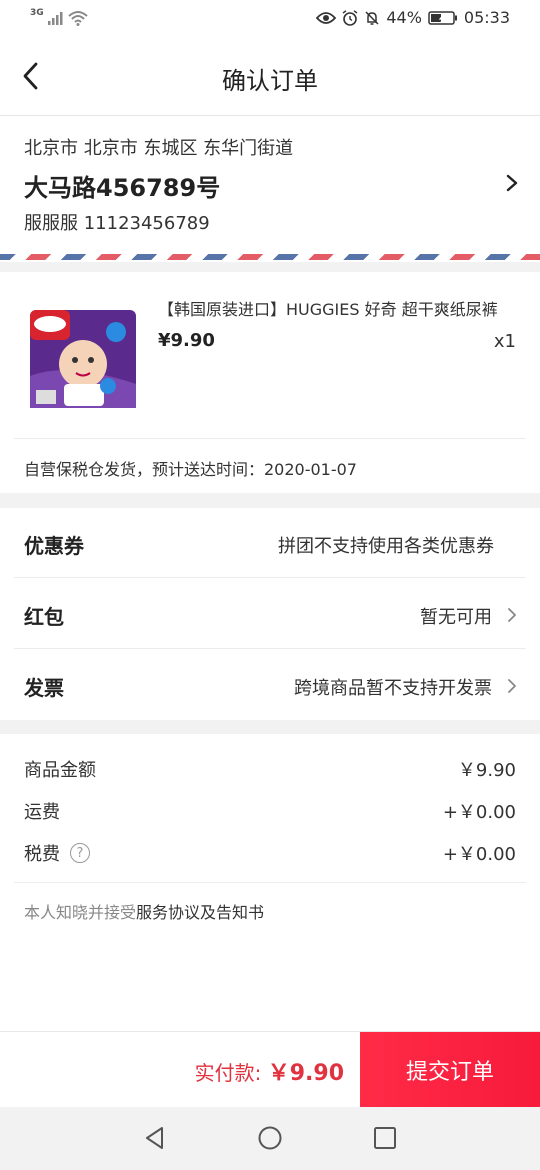 Image resolution: width=540 pixels, height=1170 pixels. I want to click on pay-amount: ￥9.90, so click(305, 1073).